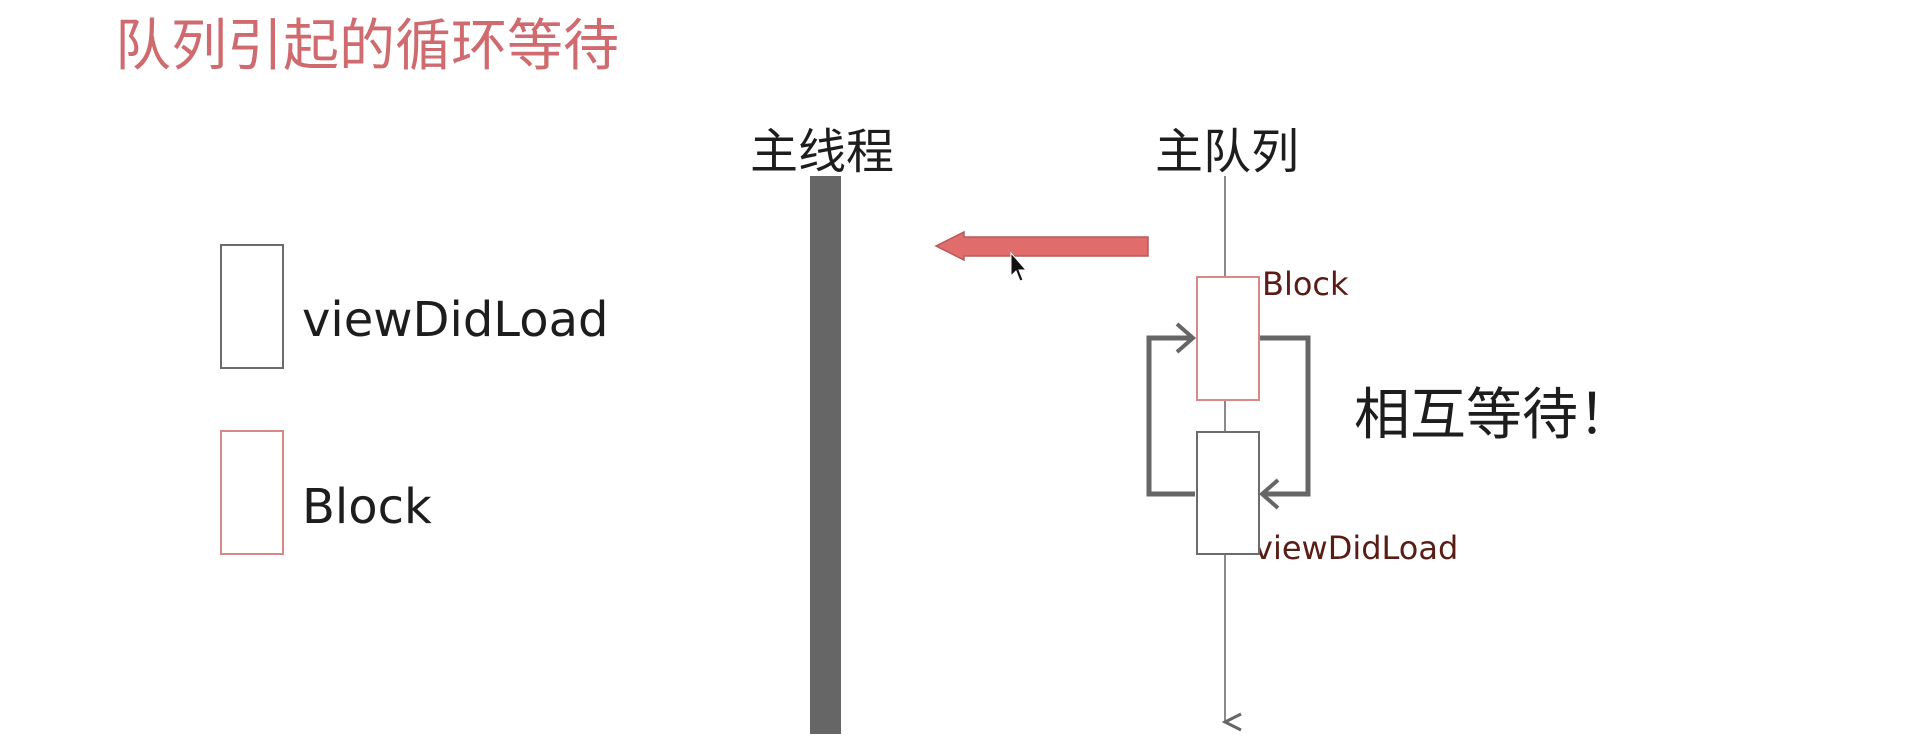 This screenshot has width=1908, height=741. Describe the element at coordinates (1228, 493) in the screenshot. I see `queue-viewdidload-box` at that location.